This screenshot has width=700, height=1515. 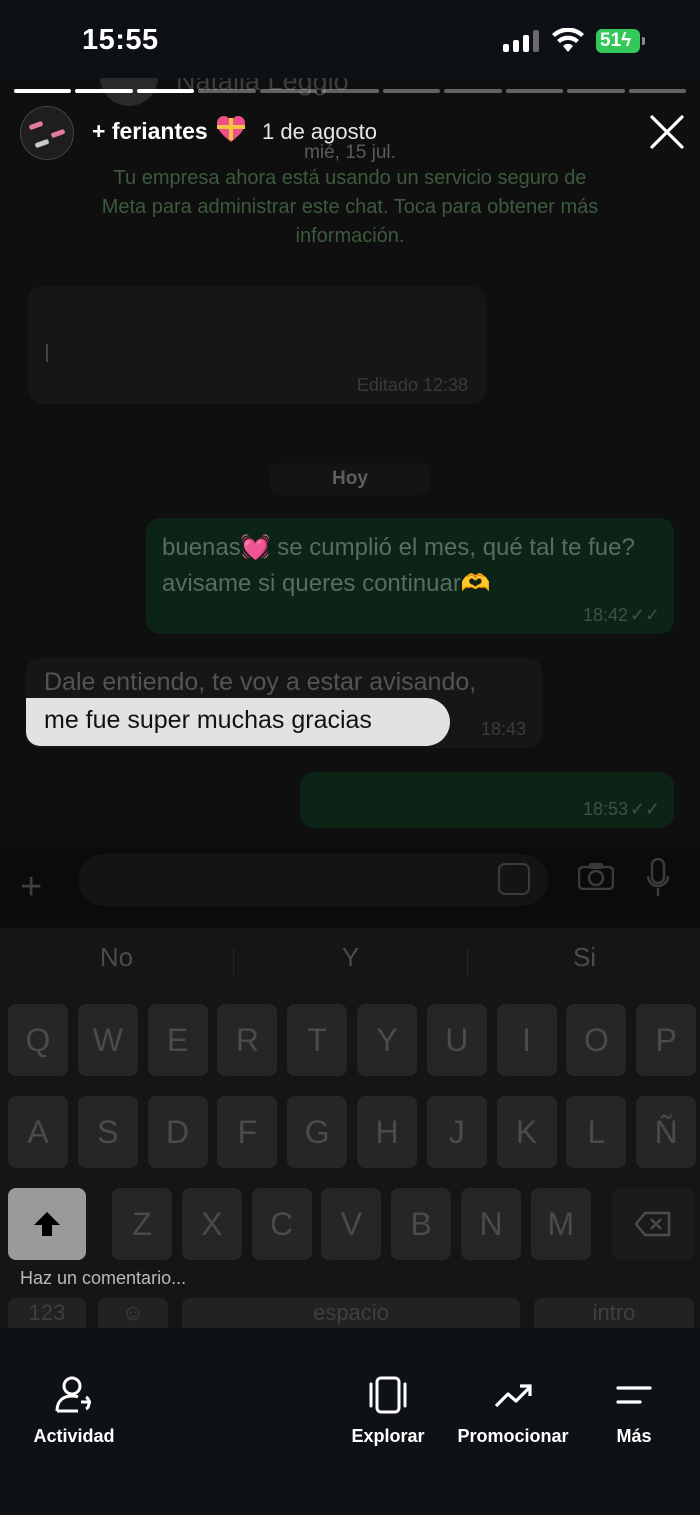 I want to click on heart-gift-icon, so click(x=231, y=129).